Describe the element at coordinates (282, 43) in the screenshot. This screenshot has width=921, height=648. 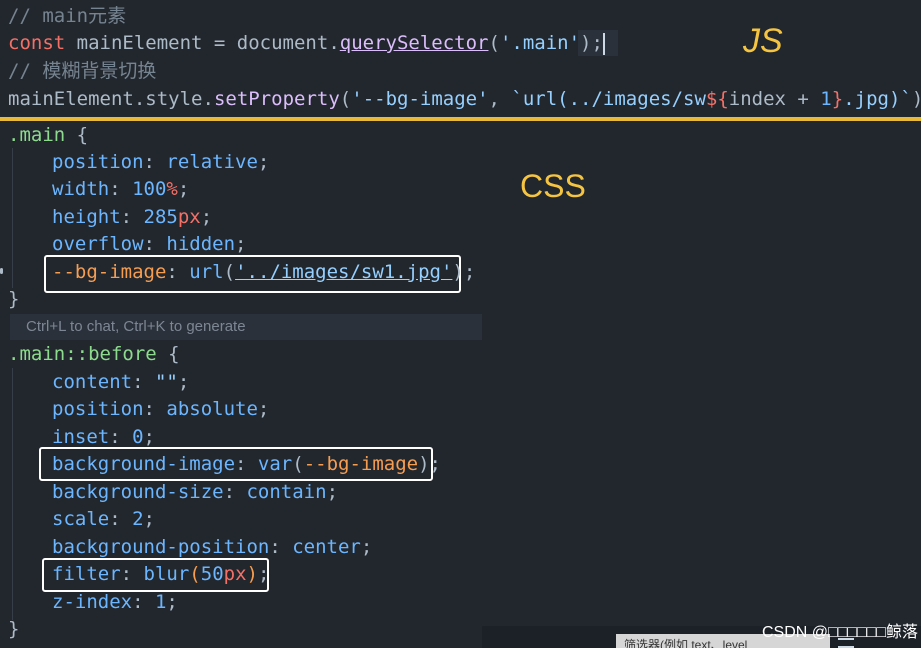
I see `identifier-document: document` at that location.